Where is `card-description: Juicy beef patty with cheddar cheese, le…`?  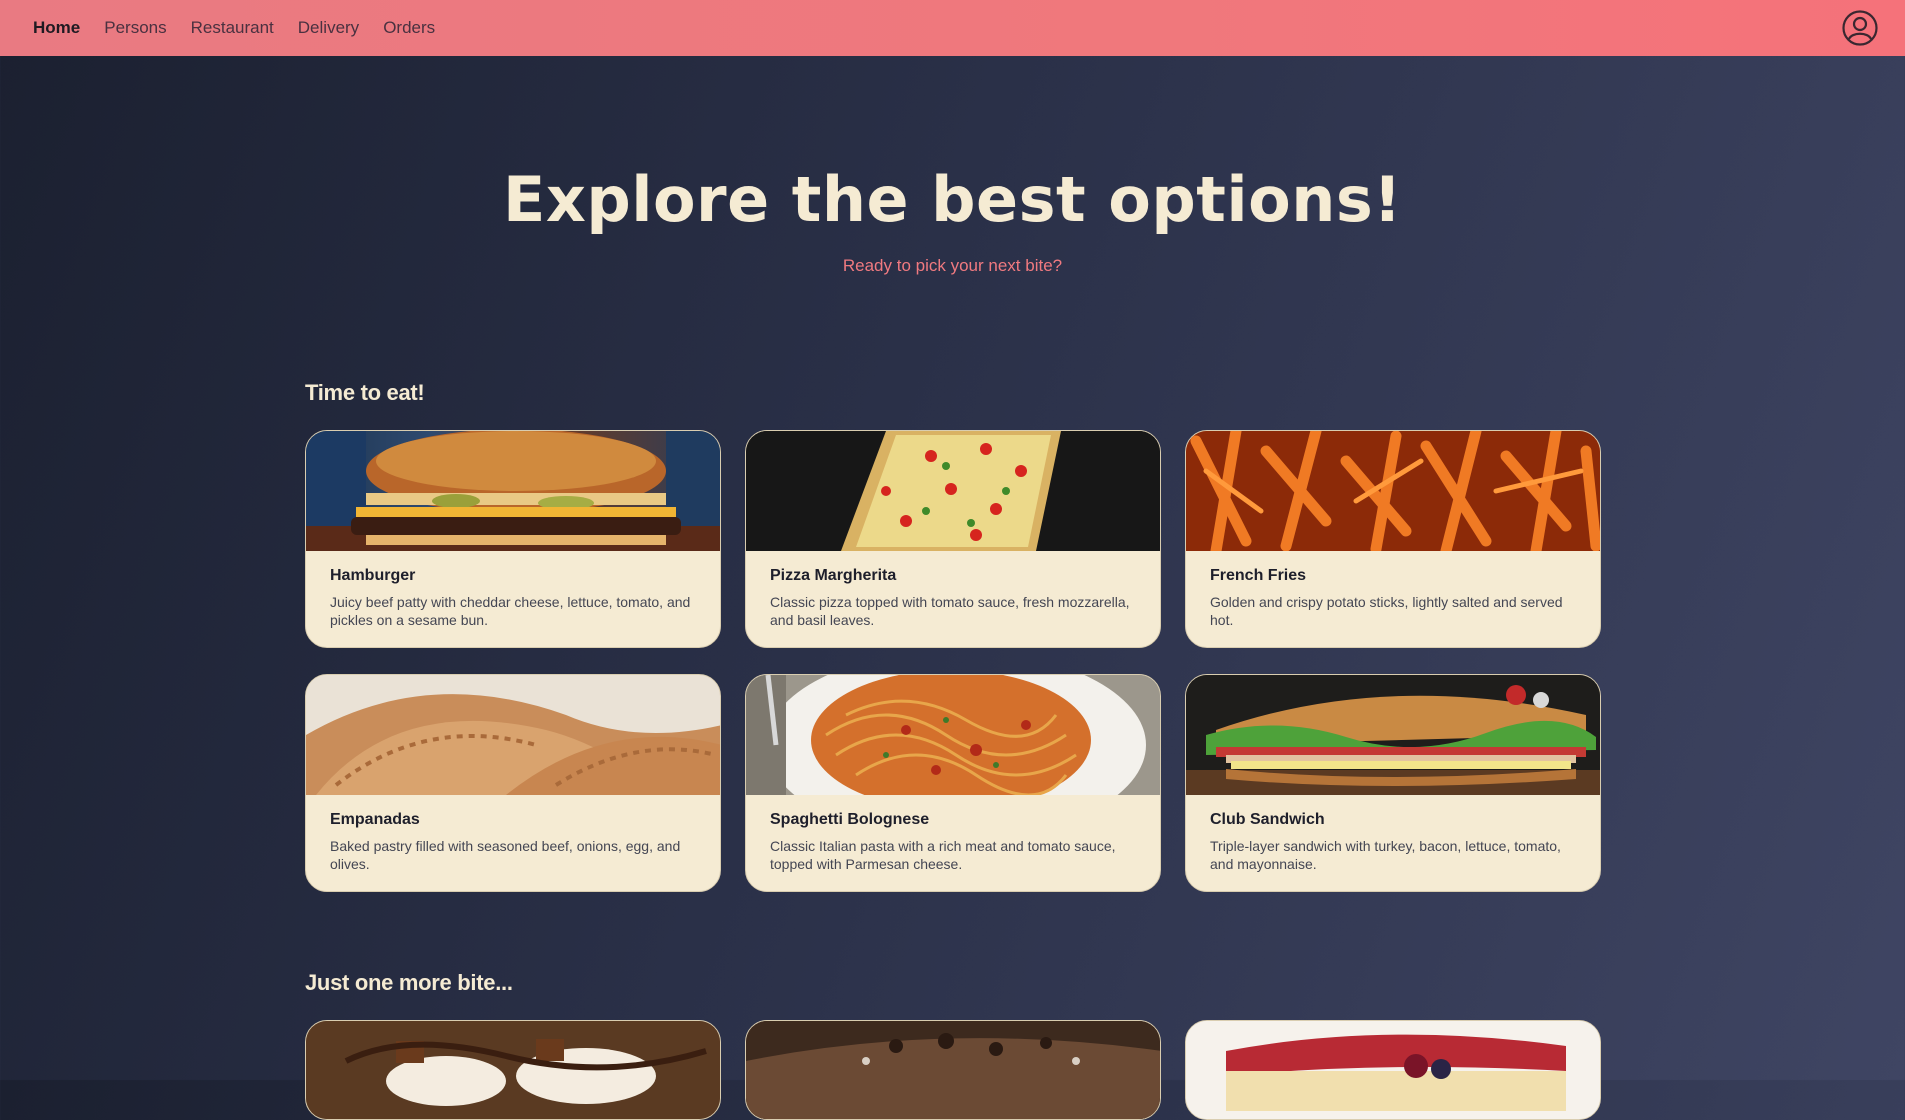 card-description: Juicy beef patty with cheddar cheese, le… is located at coordinates (510, 611).